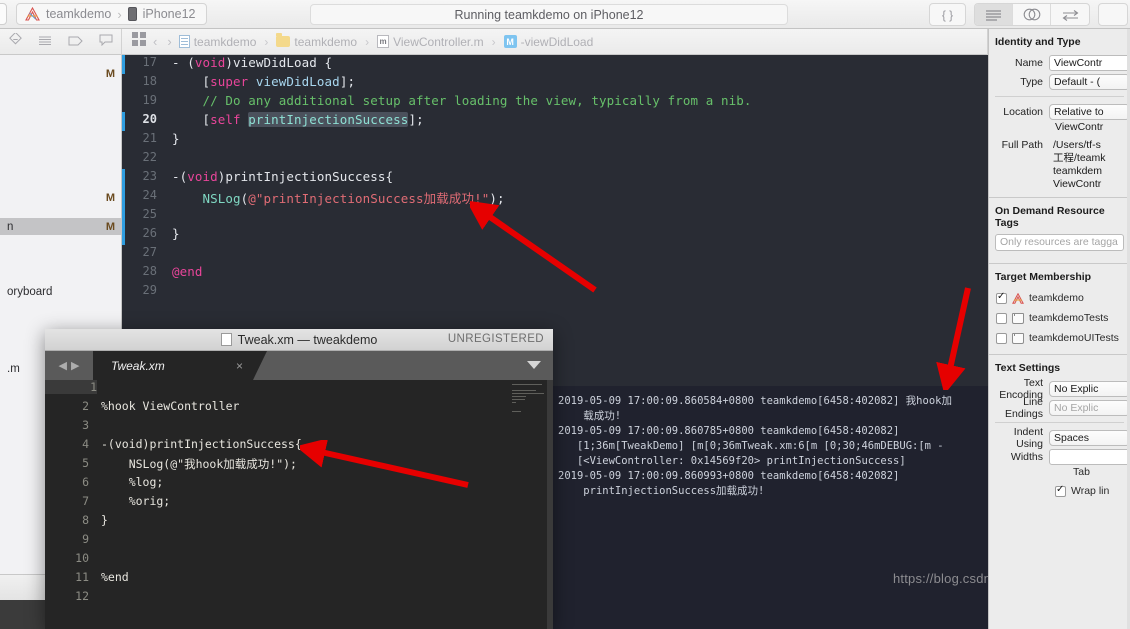  What do you see at coordinates (15, 41) in the screenshot?
I see `filter-icon` at bounding box center [15, 41].